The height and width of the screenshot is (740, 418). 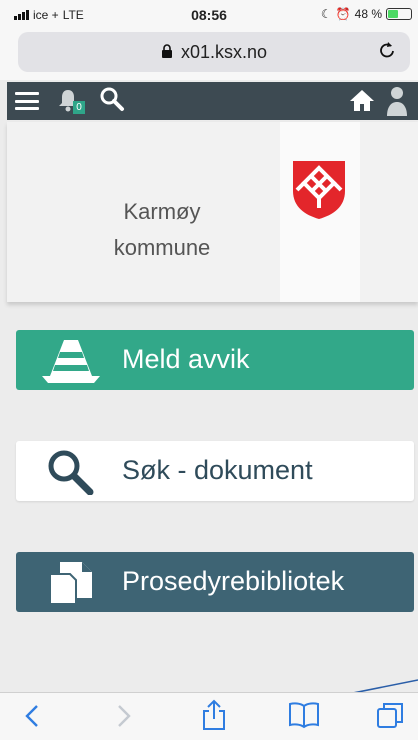 What do you see at coordinates (124, 718) in the screenshot?
I see `forward-icon` at bounding box center [124, 718].